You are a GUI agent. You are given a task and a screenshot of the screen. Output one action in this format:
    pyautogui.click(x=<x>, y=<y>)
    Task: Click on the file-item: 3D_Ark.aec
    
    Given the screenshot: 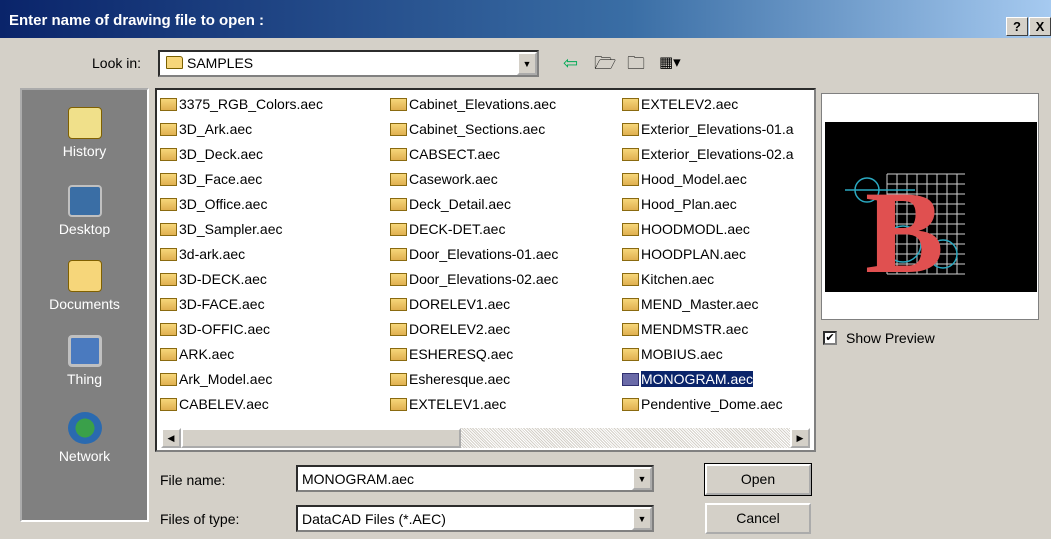 What is the action you would take?
    pyautogui.click(x=241, y=133)
    